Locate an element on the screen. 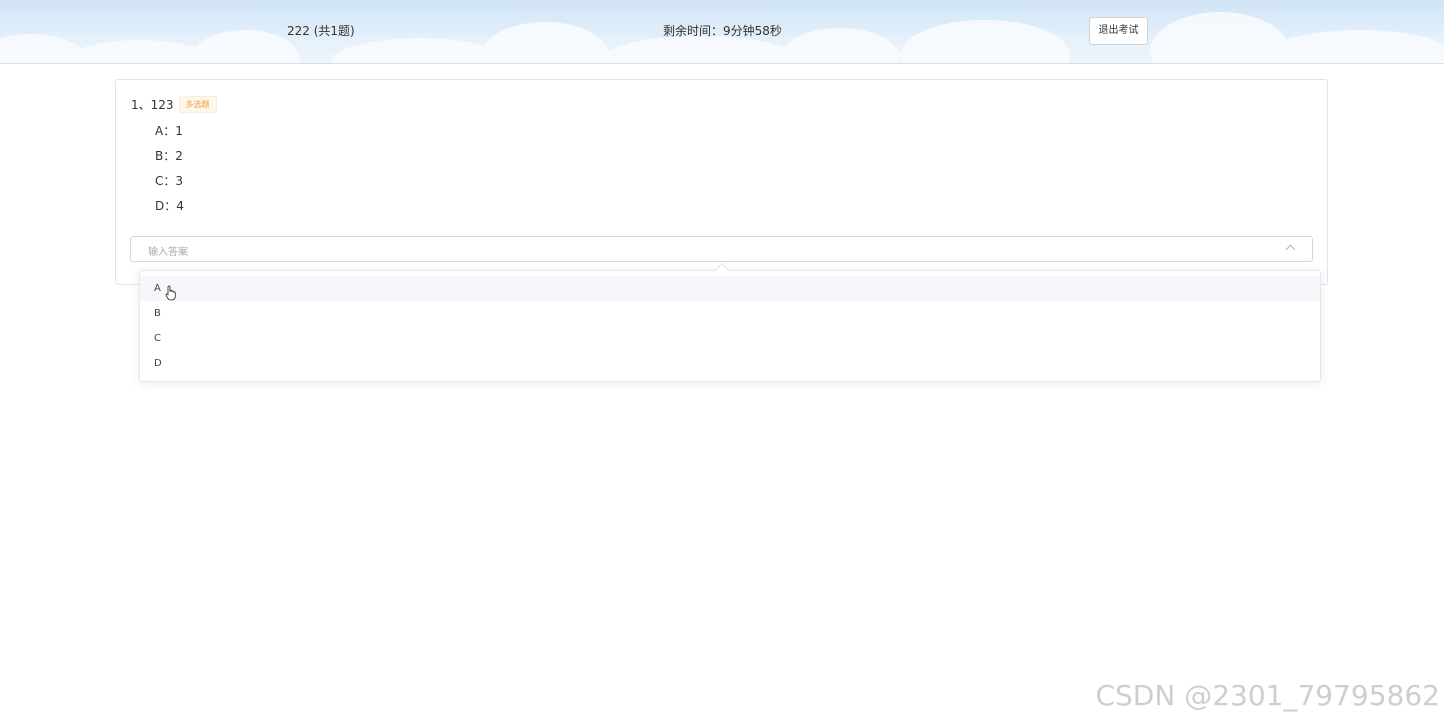 The height and width of the screenshot is (720, 1444). question-type-badge: 多选题 is located at coordinates (197, 104).